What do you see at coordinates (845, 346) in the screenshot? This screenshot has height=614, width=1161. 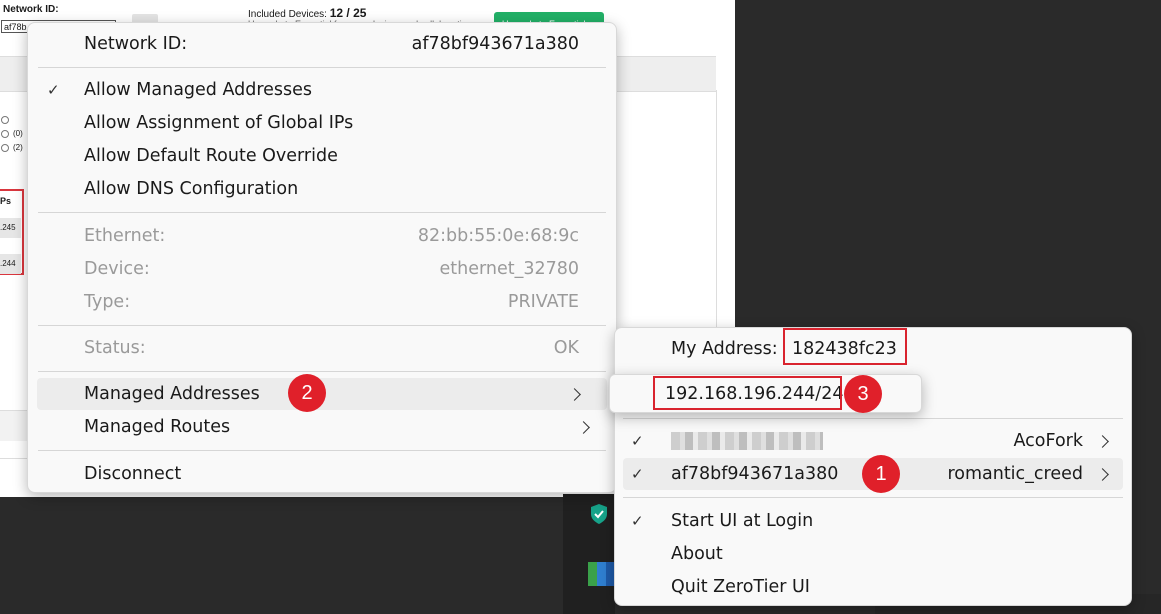 I see `my-address-highlight` at bounding box center [845, 346].